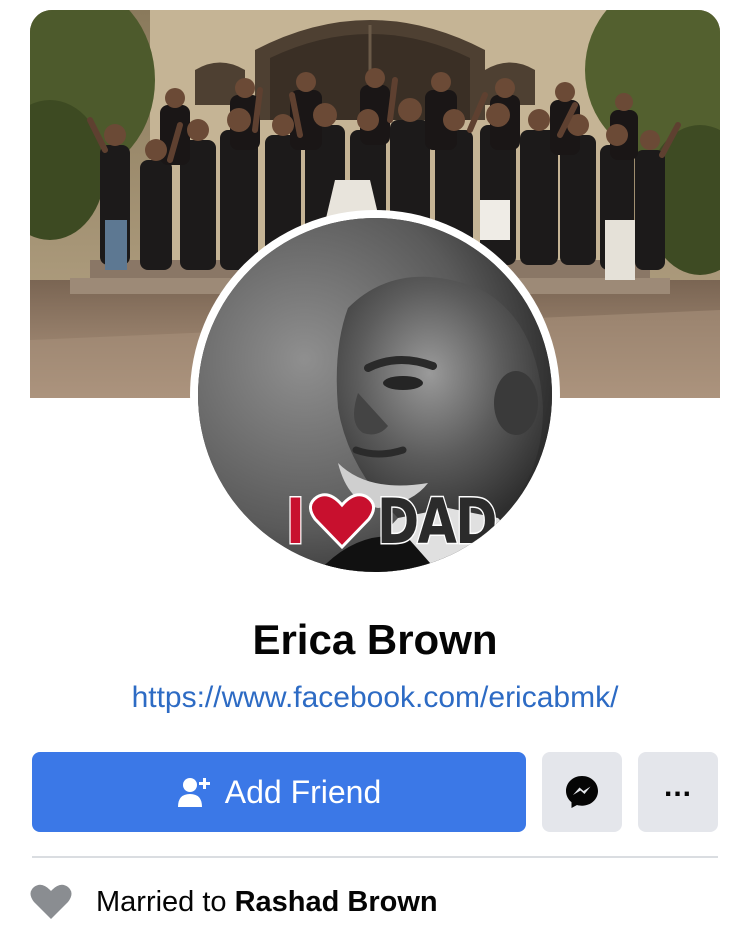  I want to click on i-love-dad-badge: I DAD, so click(403, 521).